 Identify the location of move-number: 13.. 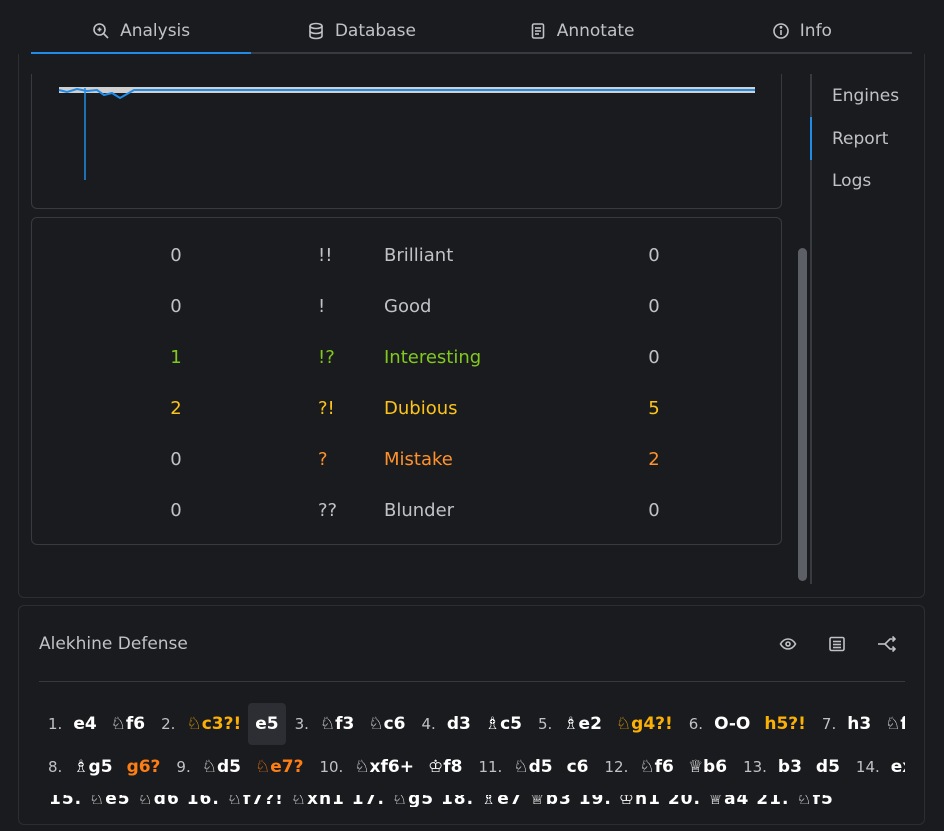
(755, 767).